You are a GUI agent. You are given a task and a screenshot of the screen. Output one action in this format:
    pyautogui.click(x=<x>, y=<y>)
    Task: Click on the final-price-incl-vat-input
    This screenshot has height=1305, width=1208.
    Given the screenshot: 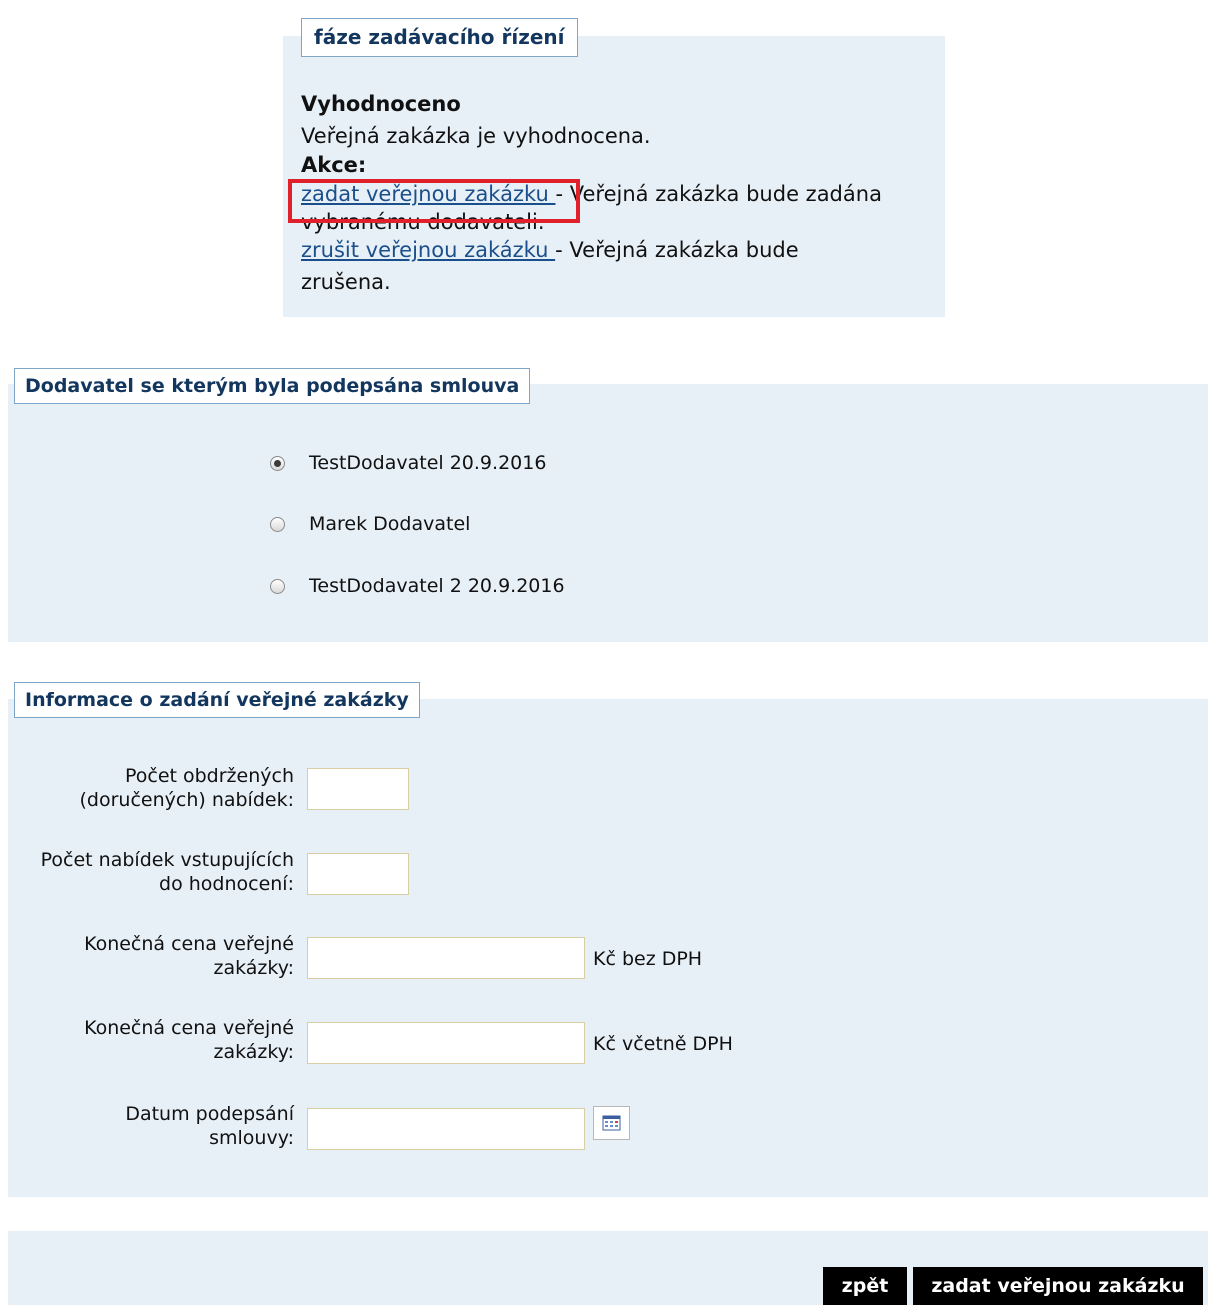 What is the action you would take?
    pyautogui.click(x=446, y=1043)
    